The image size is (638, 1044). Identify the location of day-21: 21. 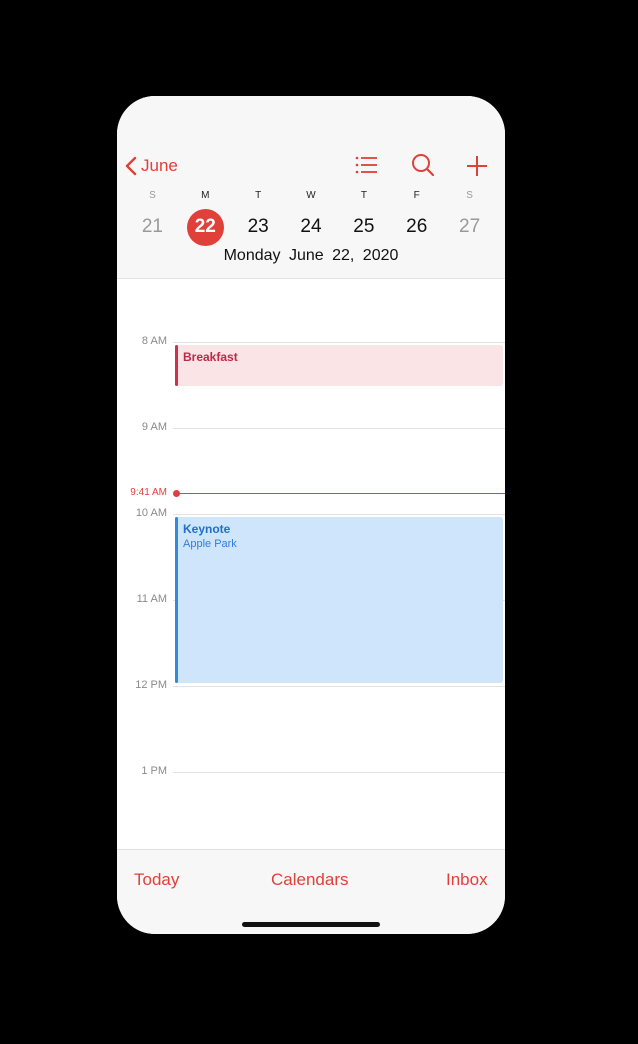
(152, 227).